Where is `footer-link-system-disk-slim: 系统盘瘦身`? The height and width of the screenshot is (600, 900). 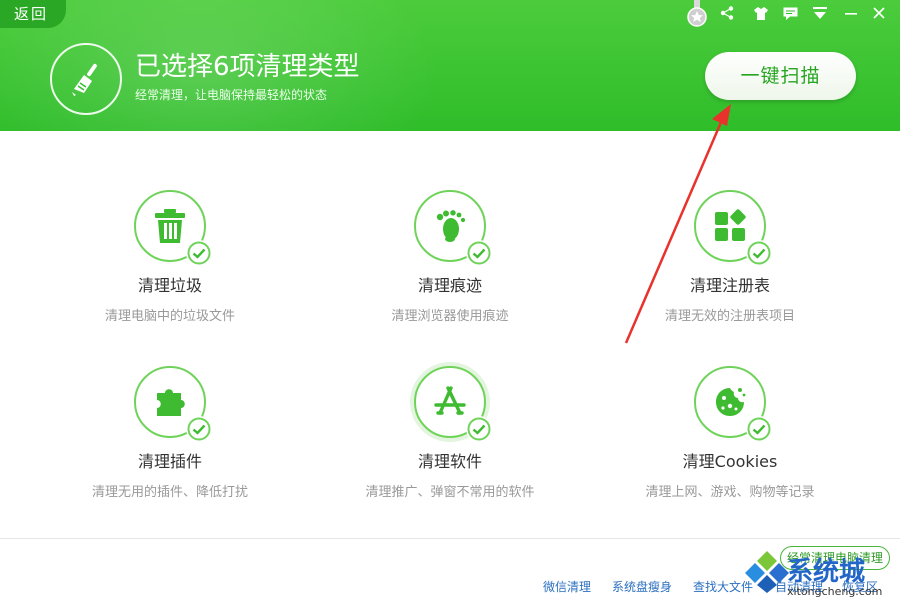 footer-link-system-disk-slim: 系统盘瘦身 is located at coordinates (642, 586).